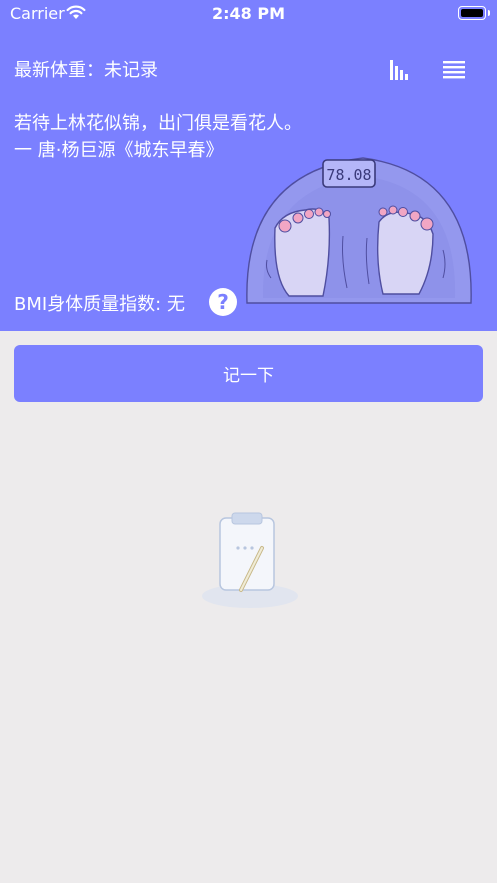 The image size is (497, 883). I want to click on menu-icon, so click(454, 70).